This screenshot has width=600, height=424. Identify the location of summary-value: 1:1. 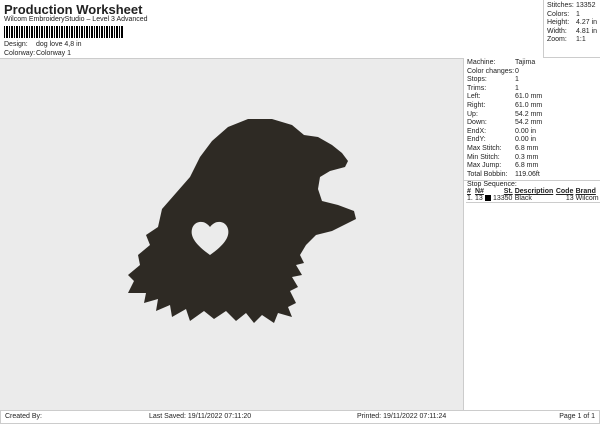
(581, 40).